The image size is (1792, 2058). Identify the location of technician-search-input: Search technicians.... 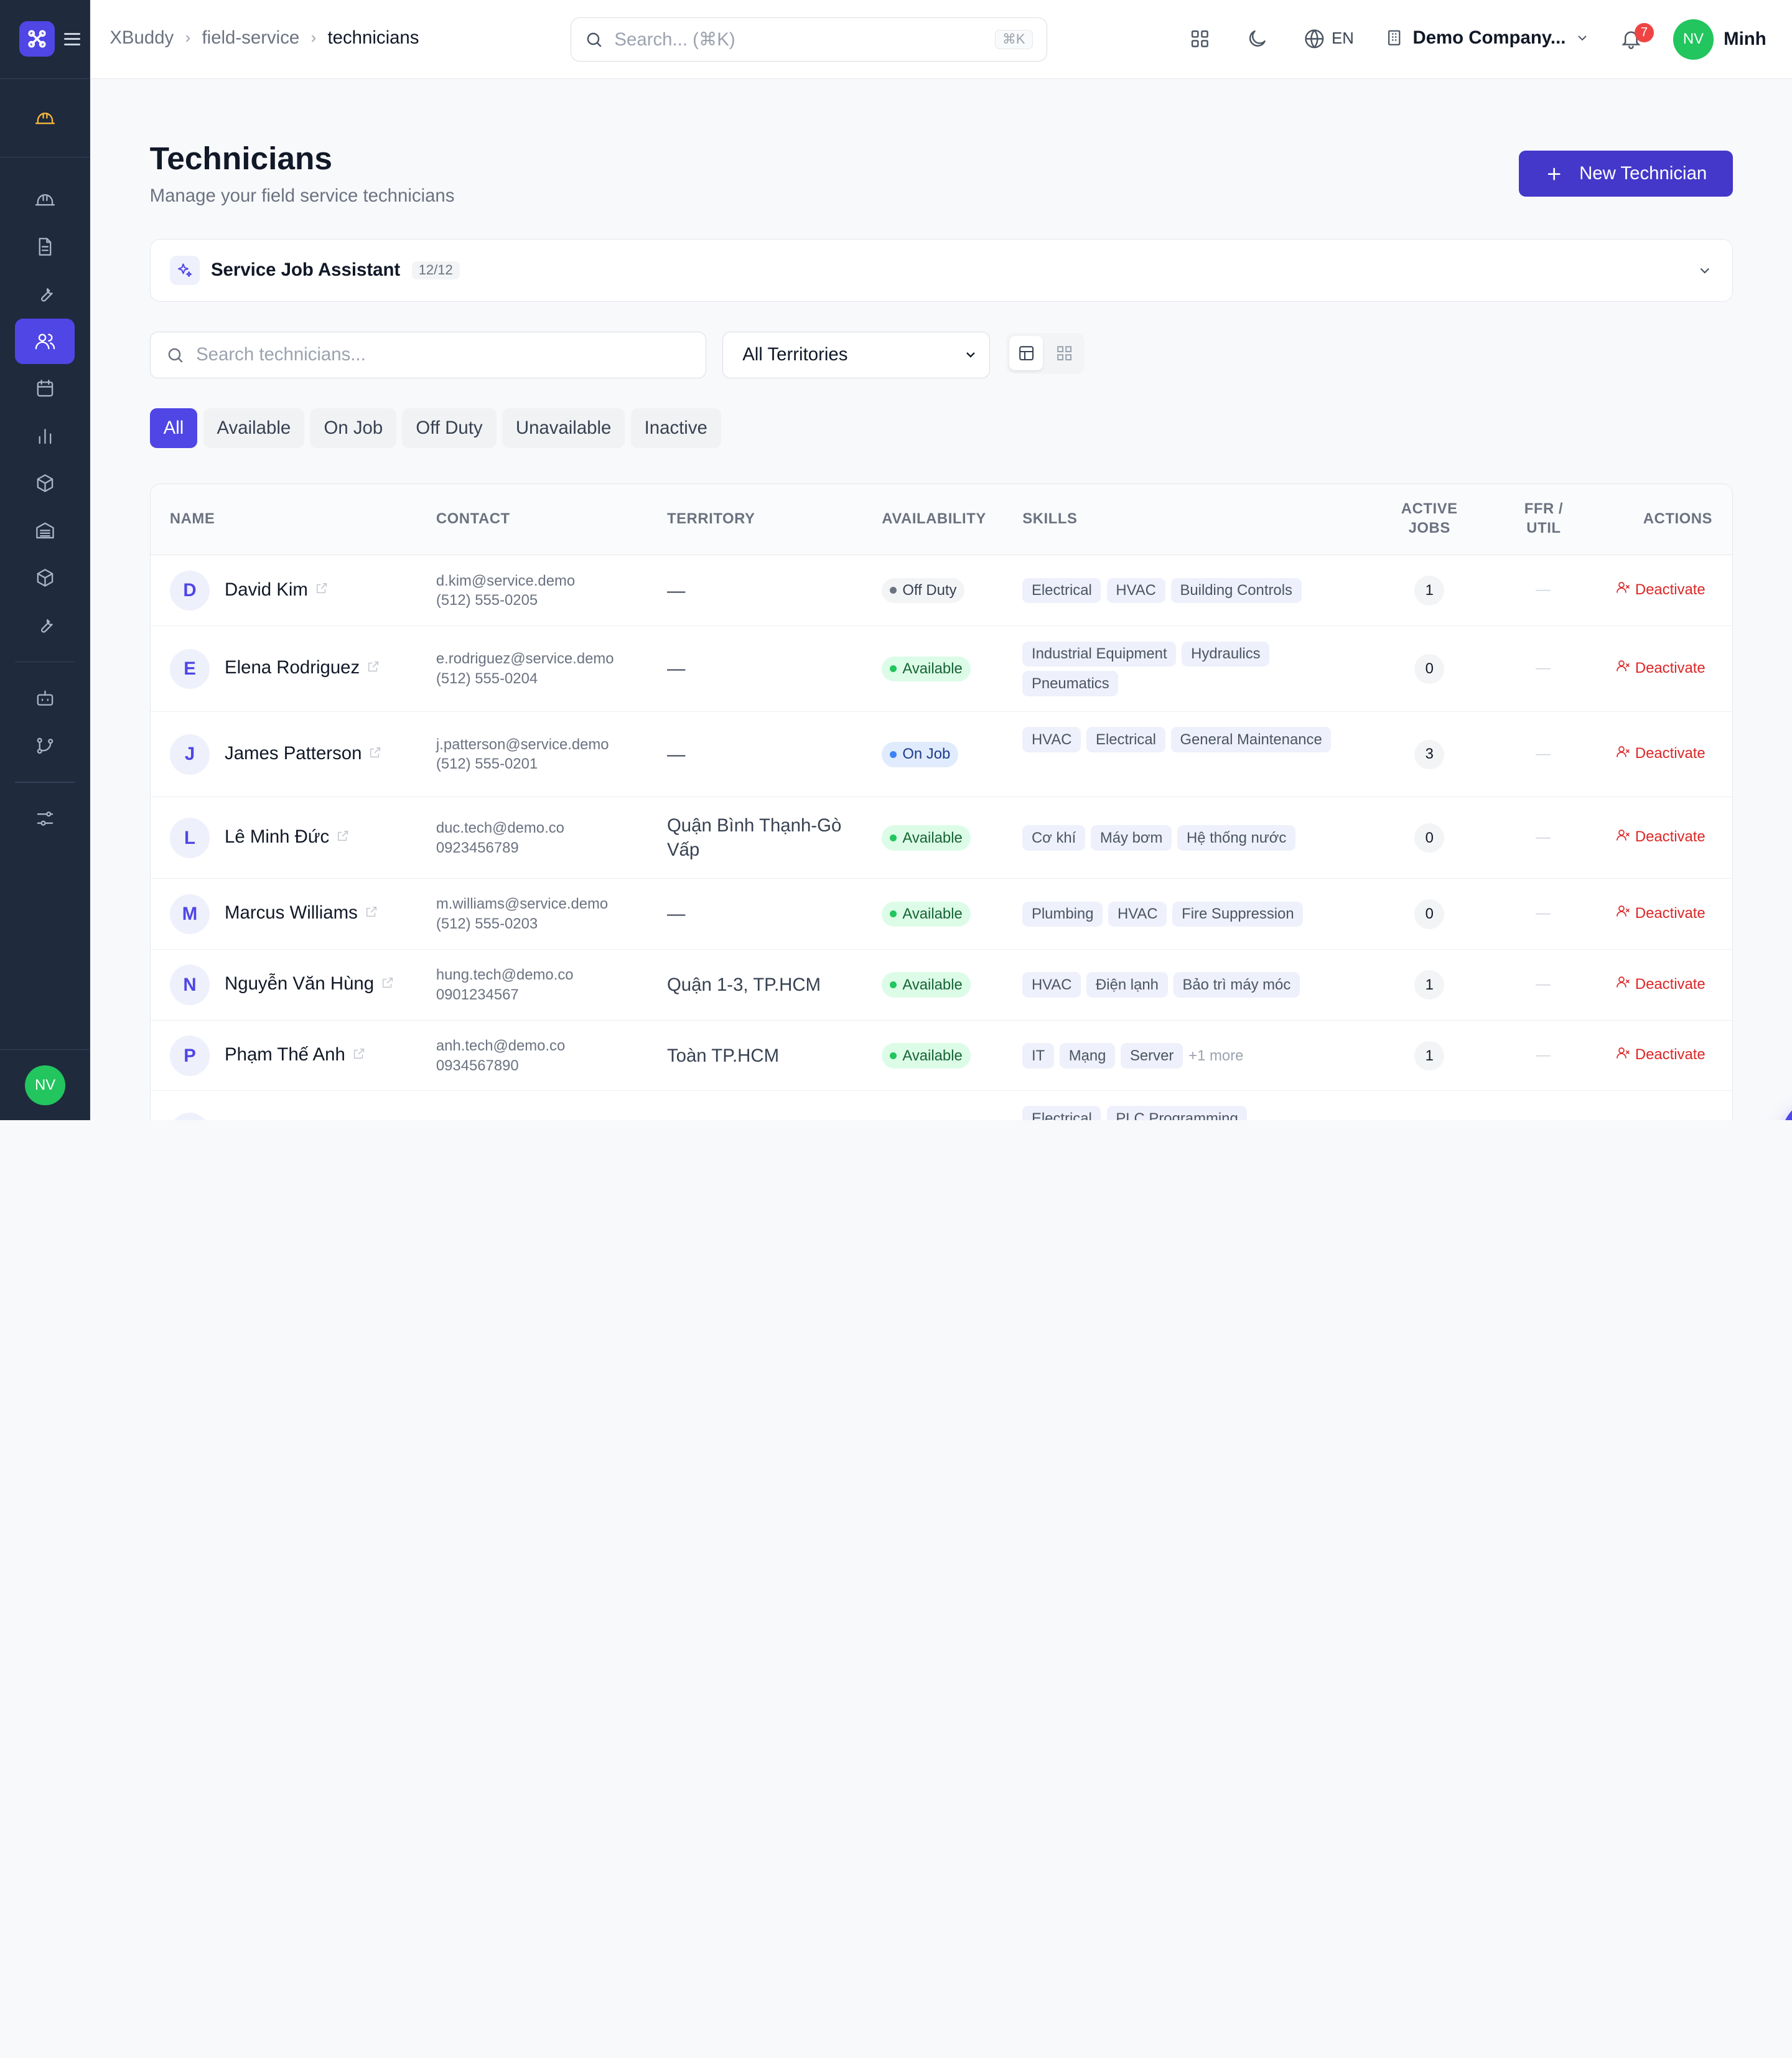
(428, 355).